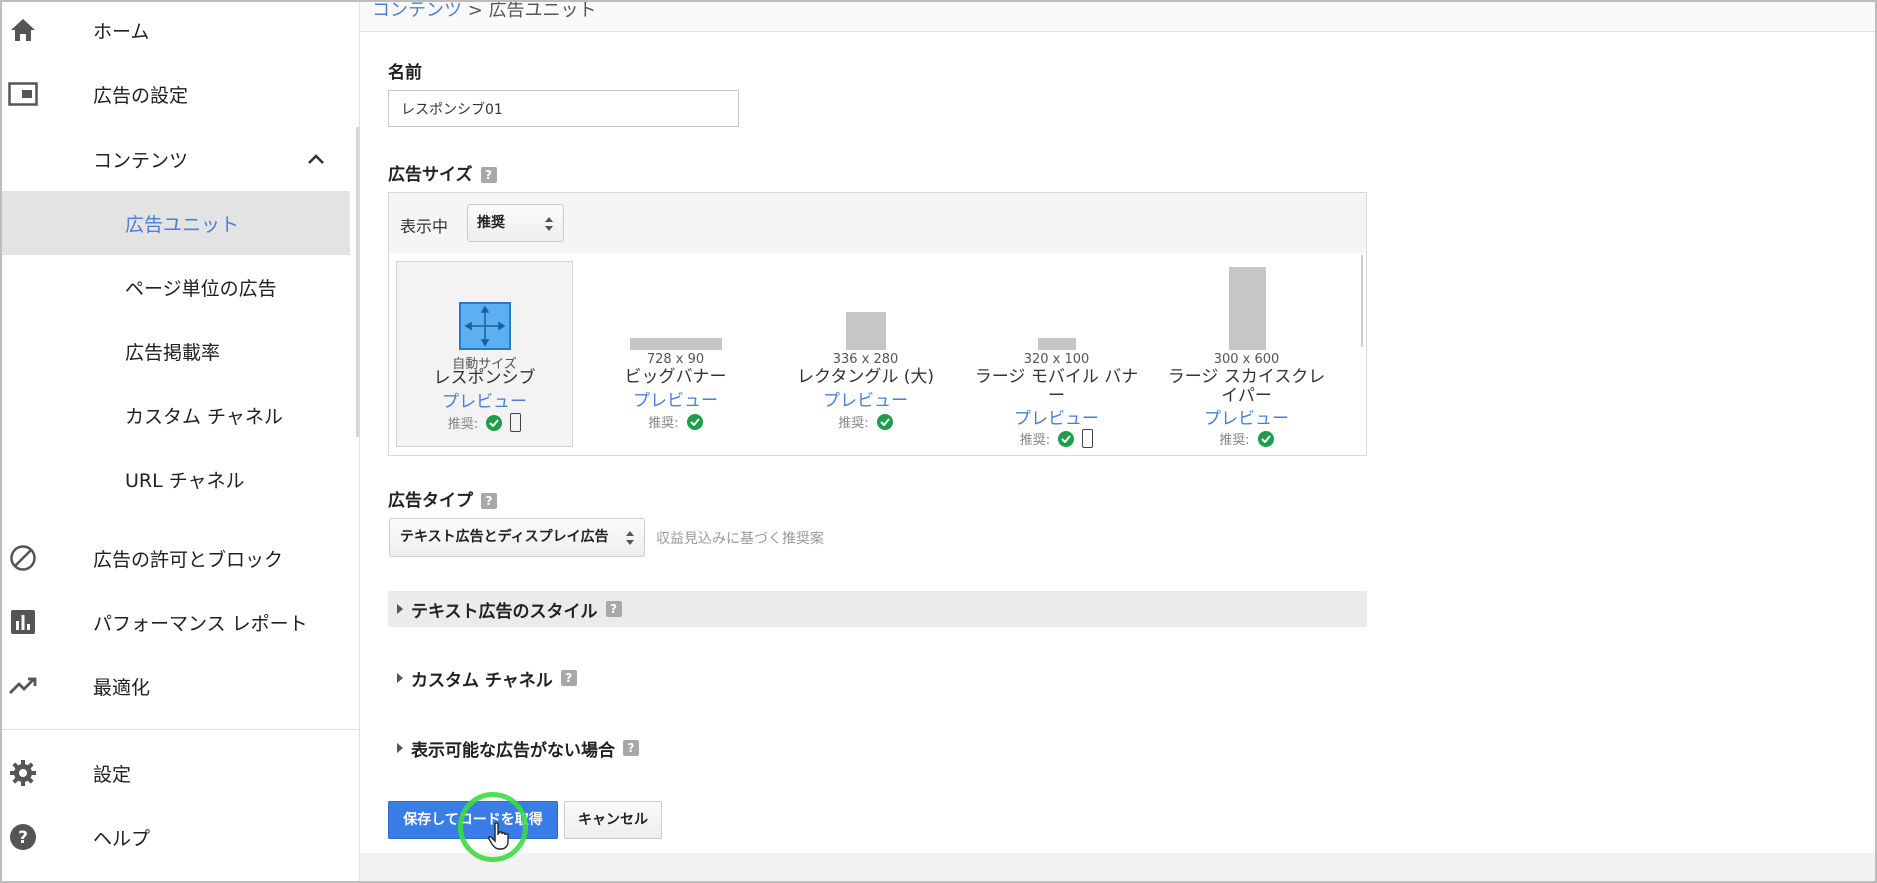  I want to click on size-card-dim: 320 x 100, so click(1056, 359).